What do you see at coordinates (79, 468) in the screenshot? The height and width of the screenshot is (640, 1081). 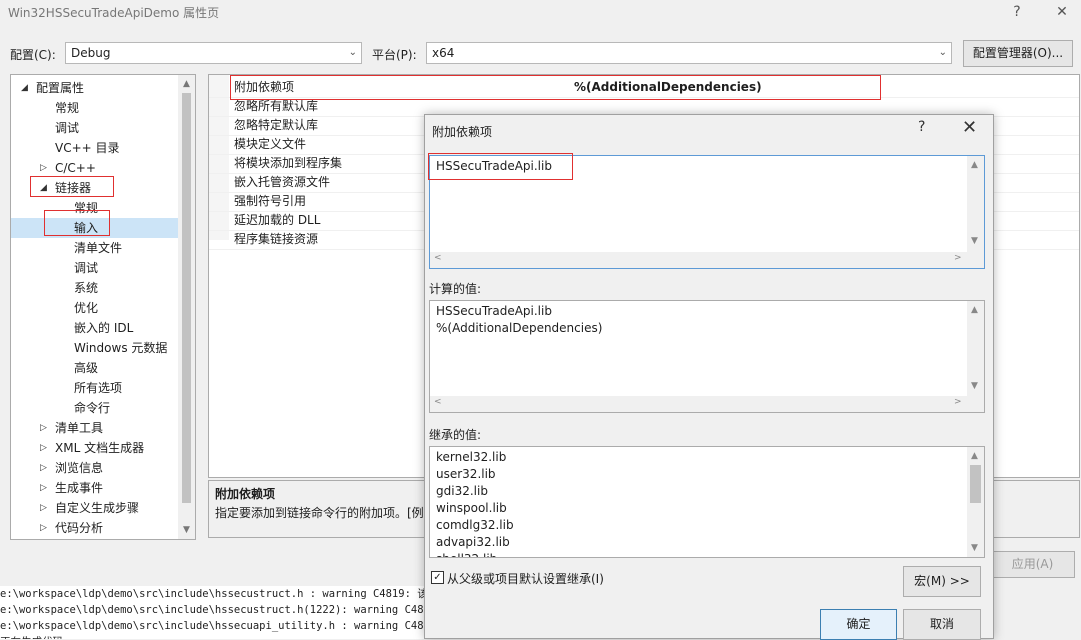 I see `tree-item-label: 浏览信息` at bounding box center [79, 468].